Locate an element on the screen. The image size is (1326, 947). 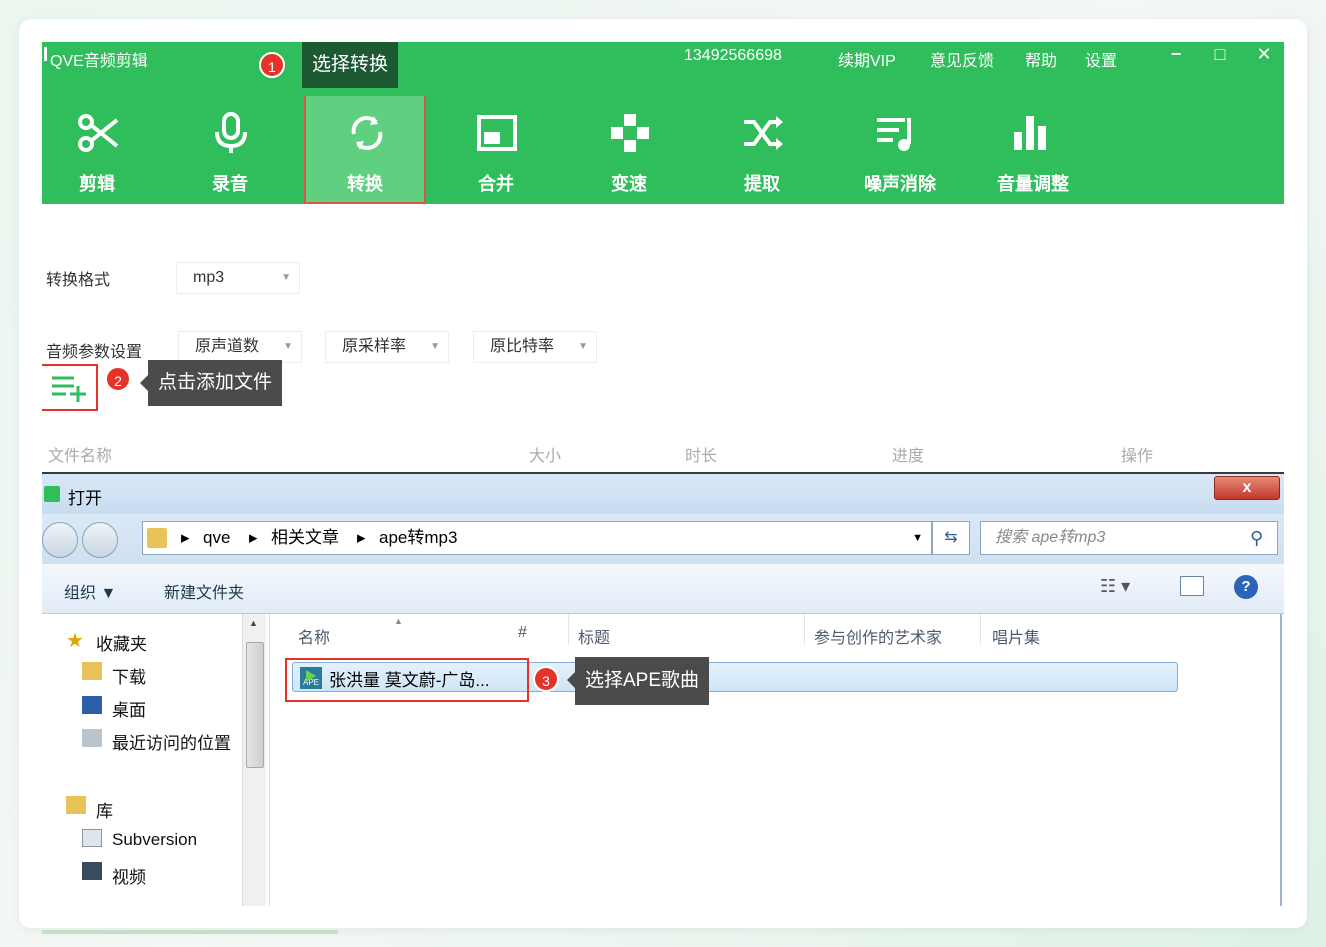
new-folder-button: 新建文件夹 is located at coordinates (204, 591).